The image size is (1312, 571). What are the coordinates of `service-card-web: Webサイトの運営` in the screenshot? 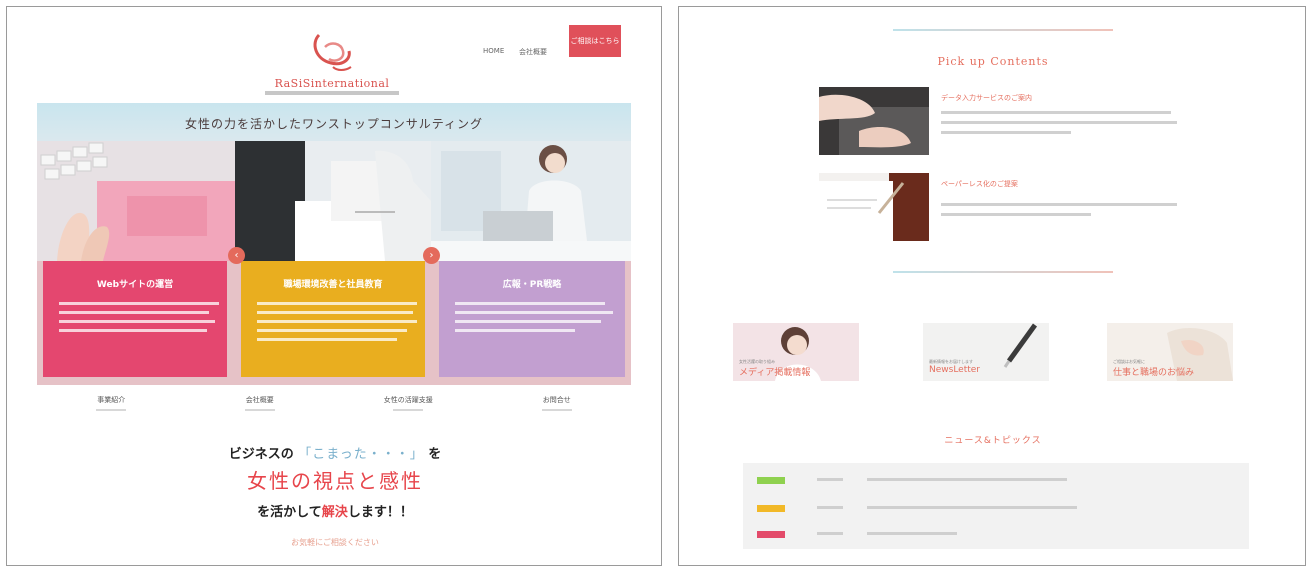 It's located at (135, 319).